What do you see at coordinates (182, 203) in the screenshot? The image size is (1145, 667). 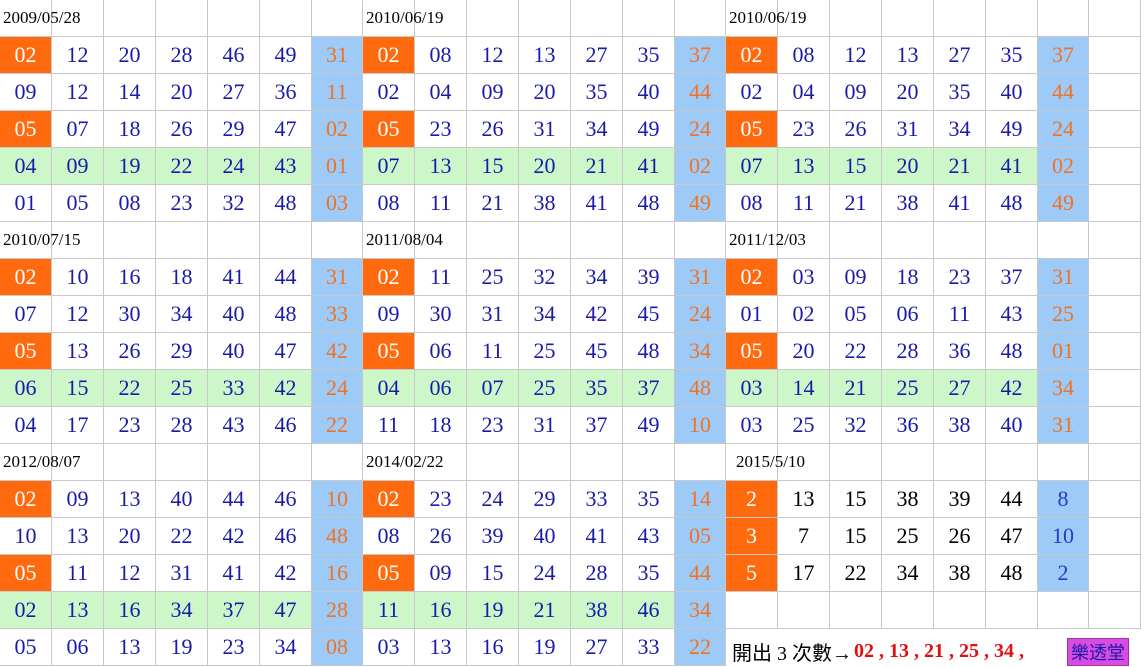 I see `lottery-number: 23` at bounding box center [182, 203].